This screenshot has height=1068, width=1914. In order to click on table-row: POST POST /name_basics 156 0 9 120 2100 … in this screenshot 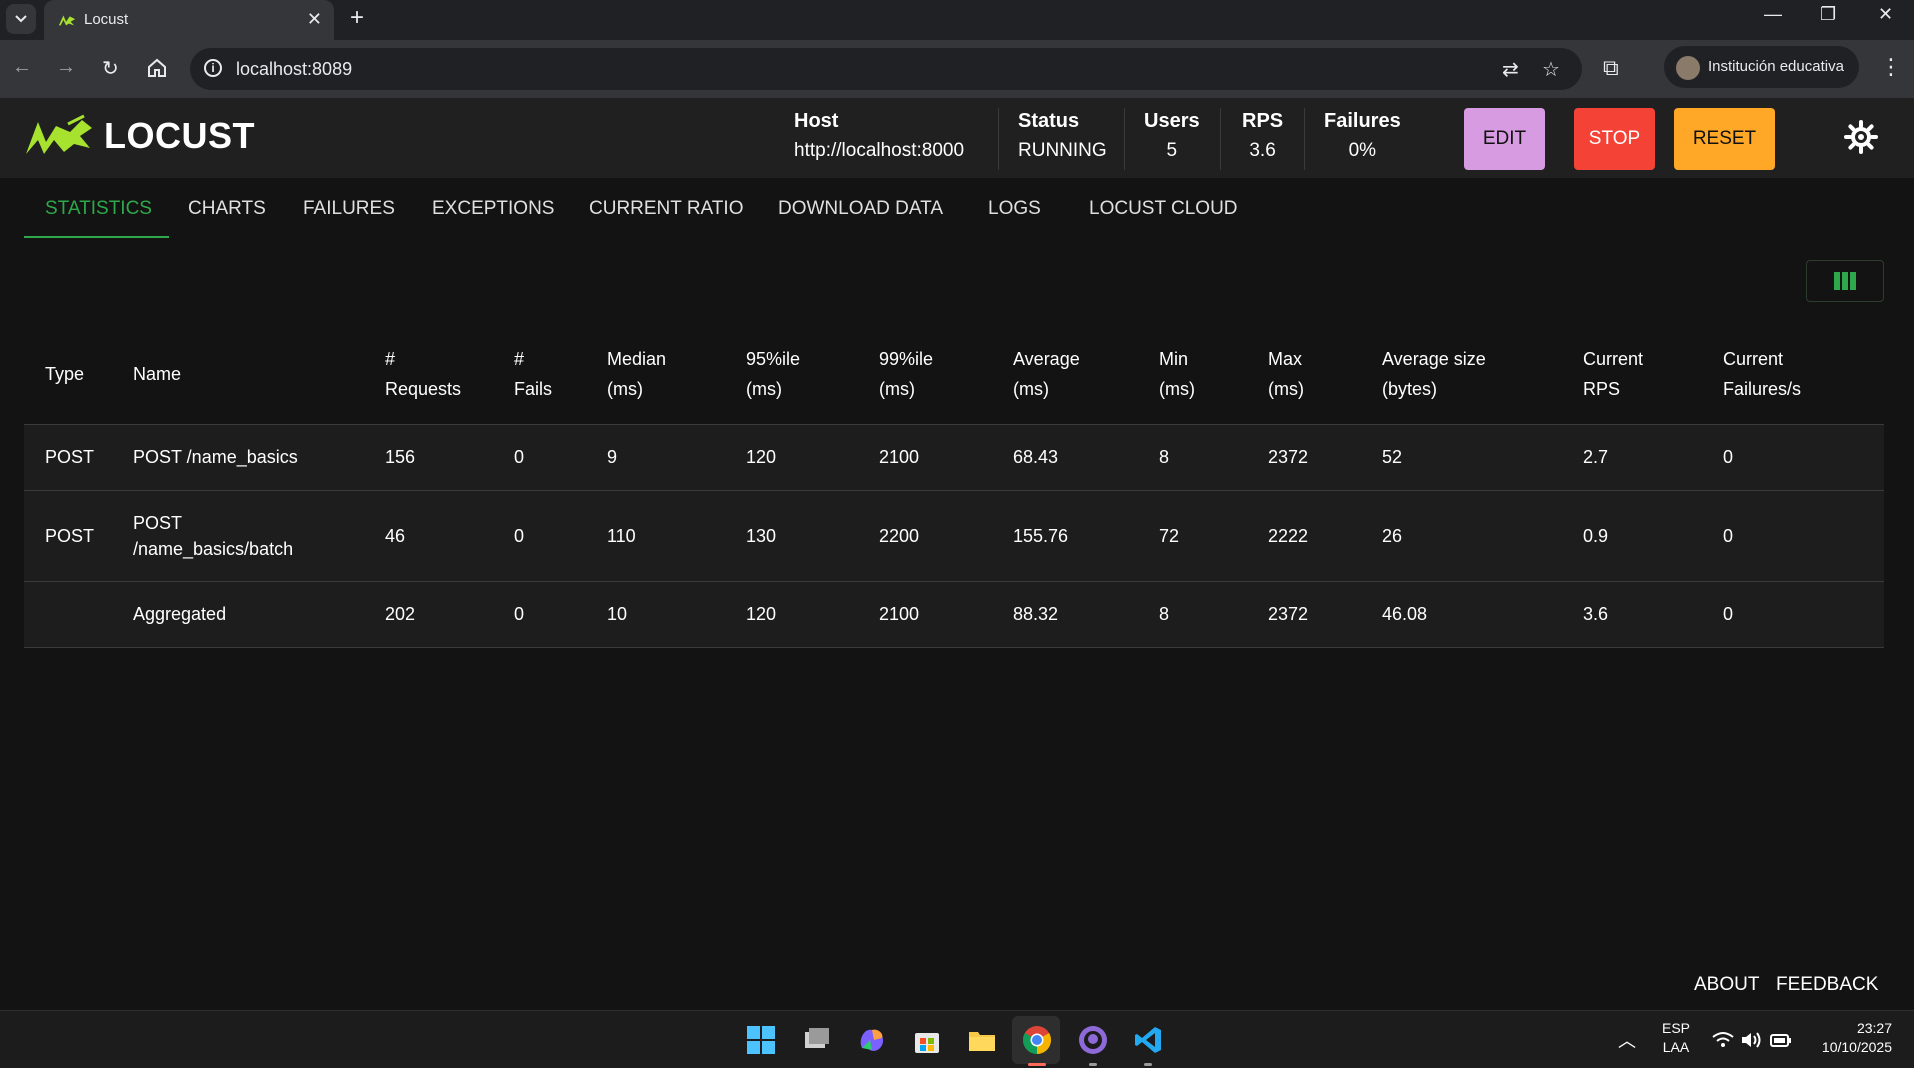, I will do `click(954, 457)`.